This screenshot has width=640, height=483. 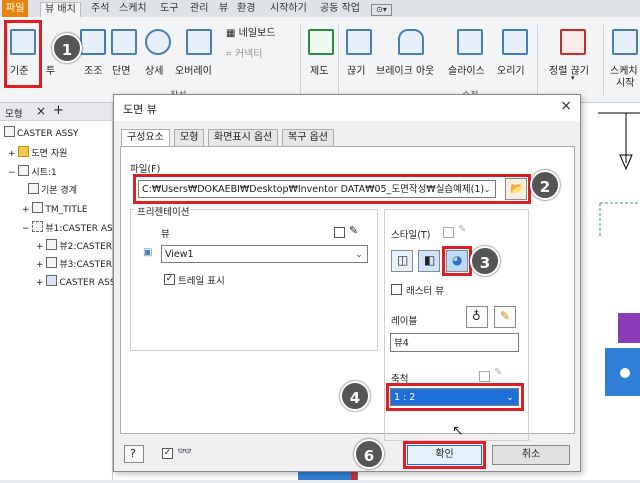 I want to click on hidden-line-icon: ◫, so click(x=403, y=260).